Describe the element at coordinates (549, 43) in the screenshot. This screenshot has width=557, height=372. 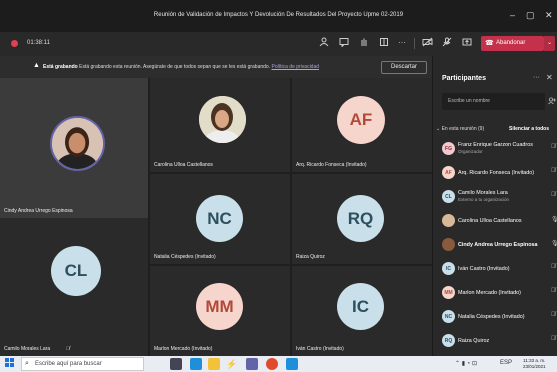
I see `leave-options-chevron-down-icon: ⌄` at that location.